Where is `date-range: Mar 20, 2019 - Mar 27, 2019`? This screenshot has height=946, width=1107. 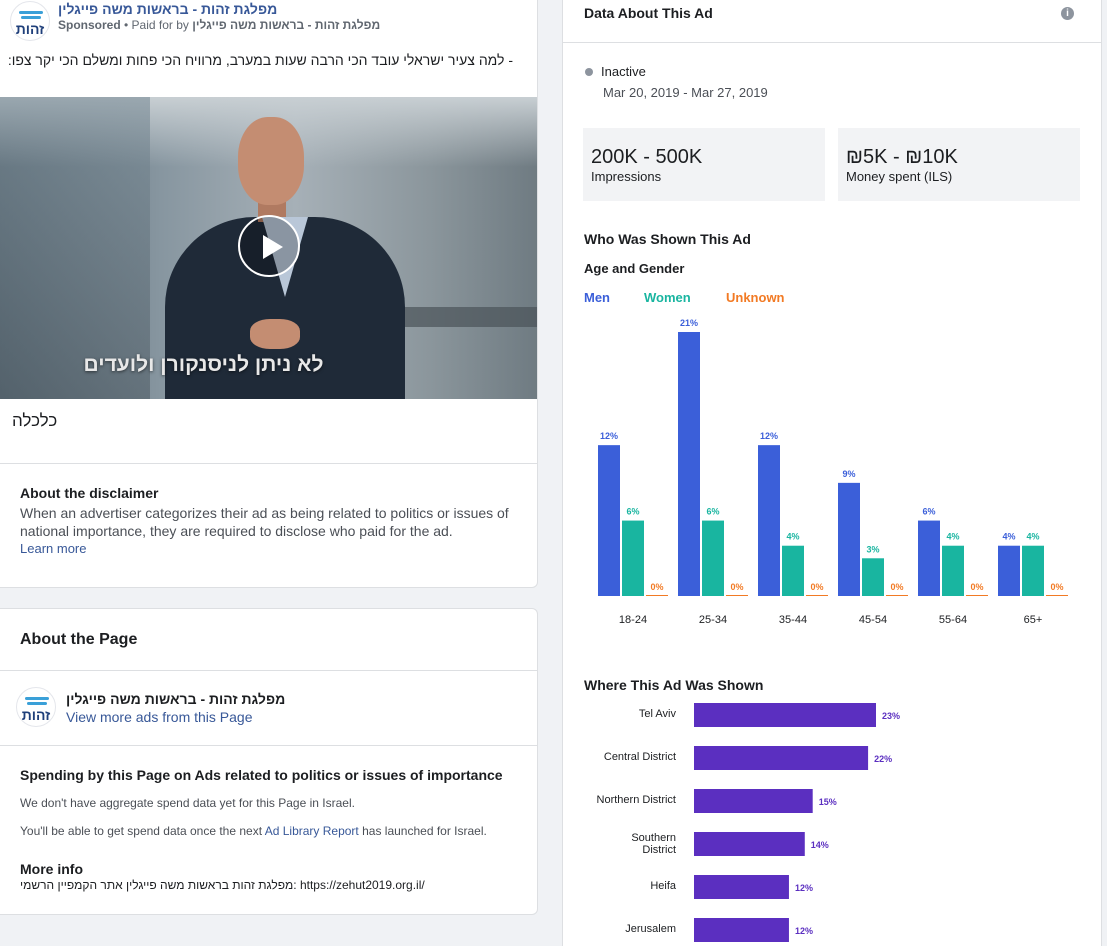
date-range: Mar 20, 2019 - Mar 27, 2019 is located at coordinates (685, 92).